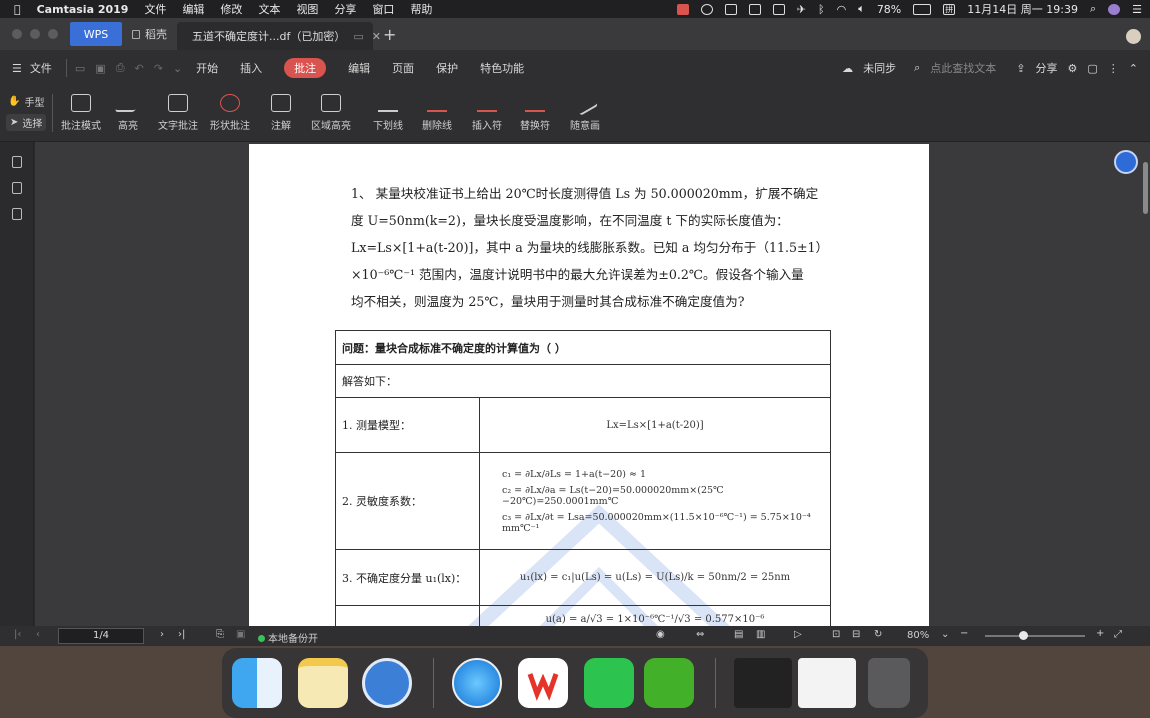 Image resolution: width=1150 pixels, height=718 pixels. Describe the element at coordinates (139, 68) in the screenshot. I see `undo-icon: ↶` at that location.